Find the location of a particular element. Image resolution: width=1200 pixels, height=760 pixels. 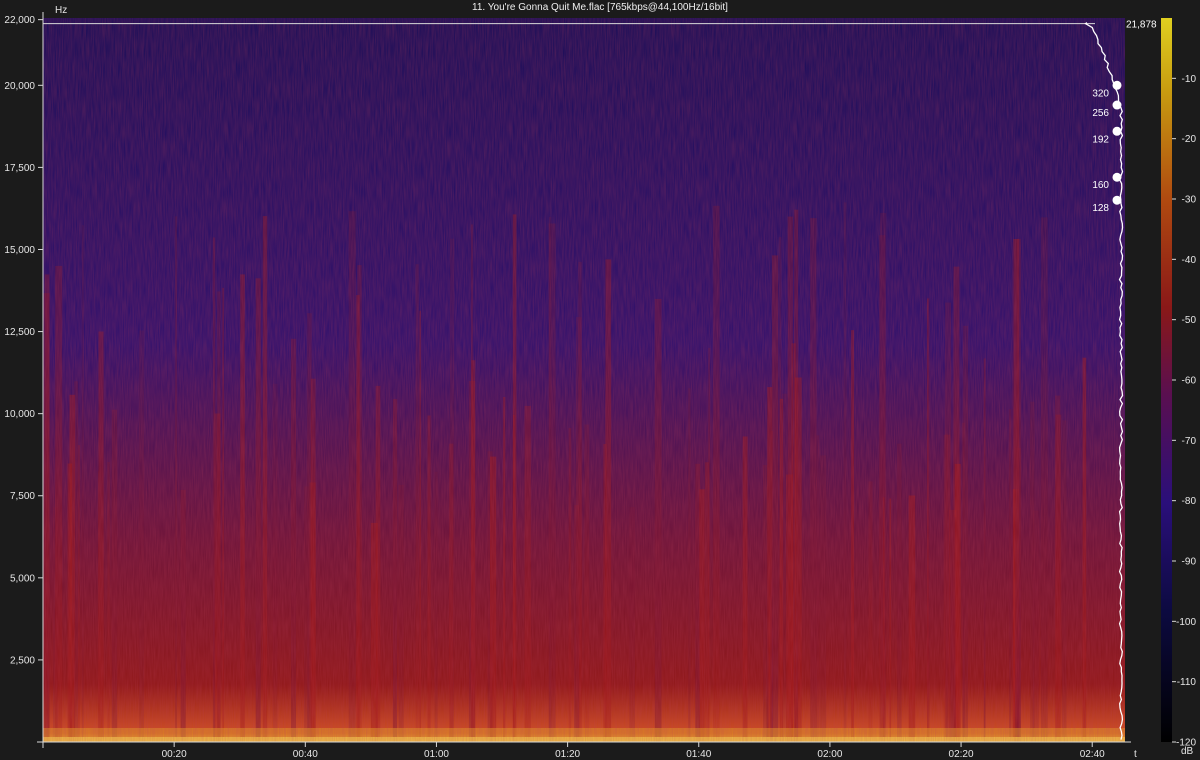

colorbar-unit-label: dB is located at coordinates (1187, 751).